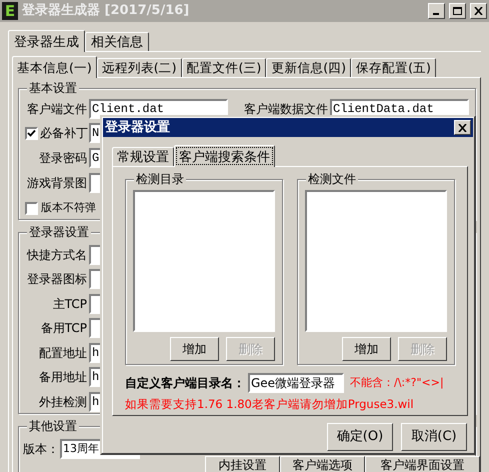 This screenshot has height=472, width=489. I want to click on button: 客户端选项, so click(322, 464).